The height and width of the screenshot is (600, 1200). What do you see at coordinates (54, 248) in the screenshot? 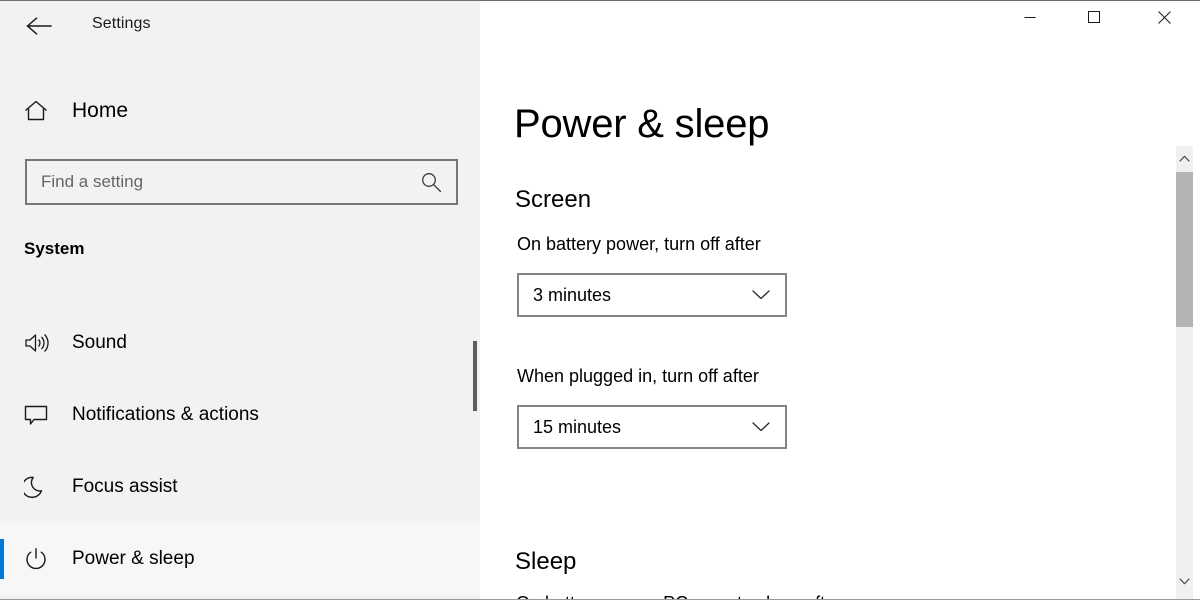
I see `sidebar-section-label: System` at bounding box center [54, 248].